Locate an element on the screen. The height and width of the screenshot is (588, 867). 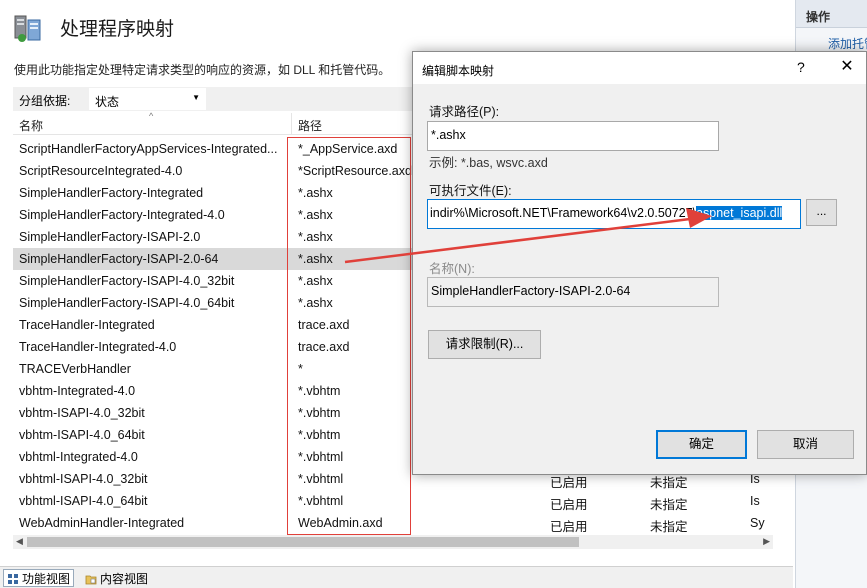
handler-name: TraceHandler-Integrated is located at coordinates (87, 325).